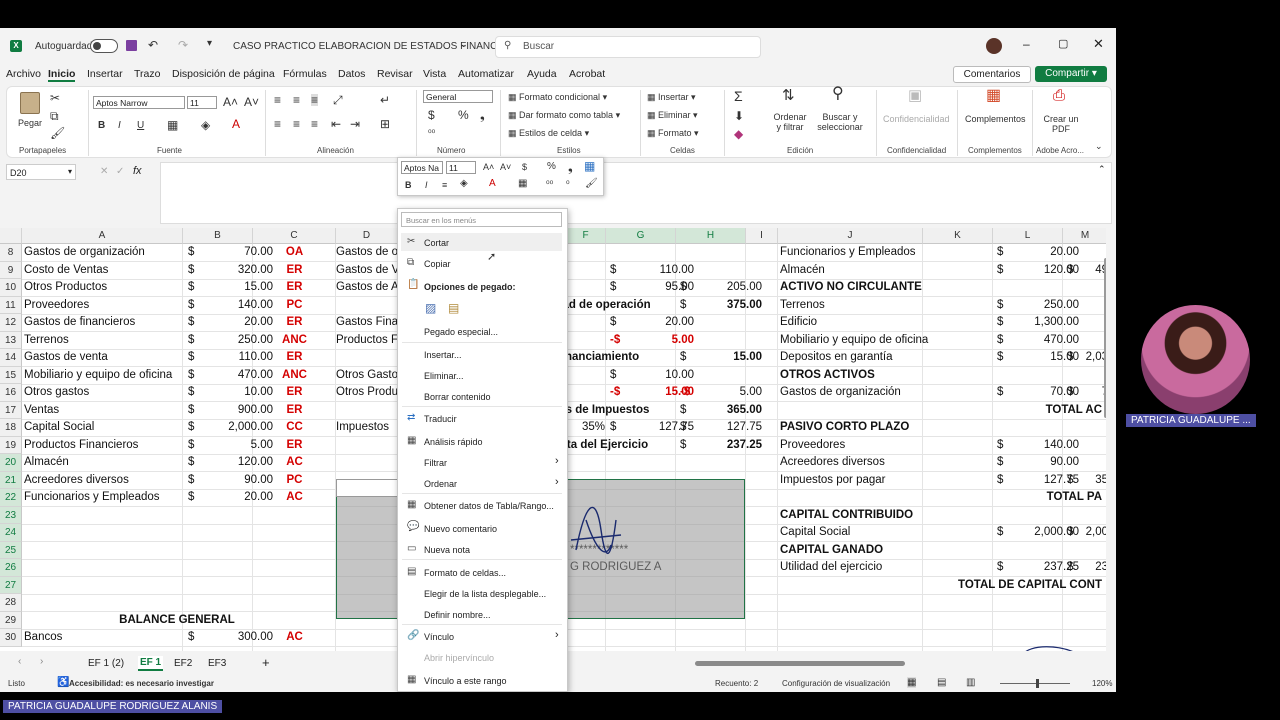 The height and width of the screenshot is (720, 1280). I want to click on mini-size-combo: 11, so click(461, 167).